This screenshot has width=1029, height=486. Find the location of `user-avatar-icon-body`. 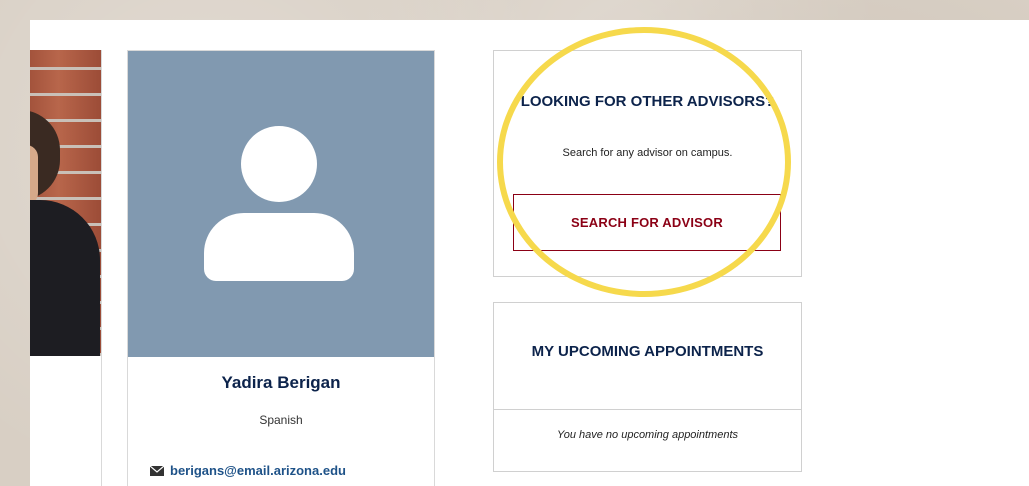

user-avatar-icon-body is located at coordinates (279, 247).